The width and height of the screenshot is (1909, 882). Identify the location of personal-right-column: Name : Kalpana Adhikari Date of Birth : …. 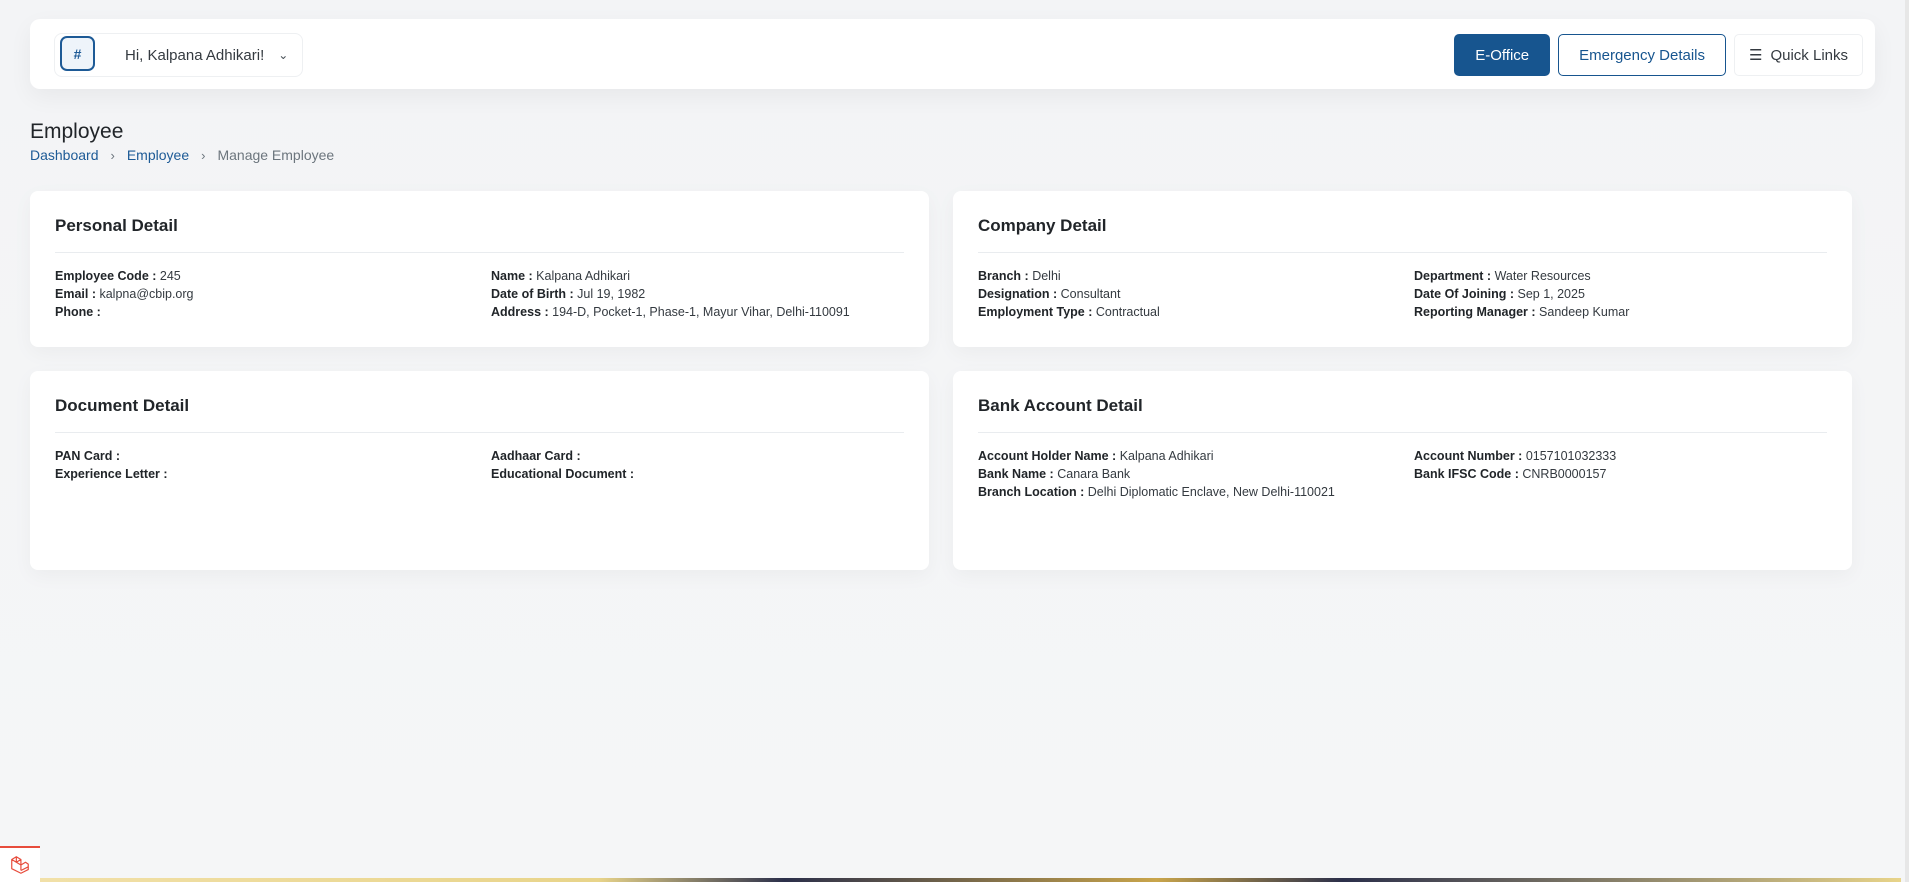
(697, 294).